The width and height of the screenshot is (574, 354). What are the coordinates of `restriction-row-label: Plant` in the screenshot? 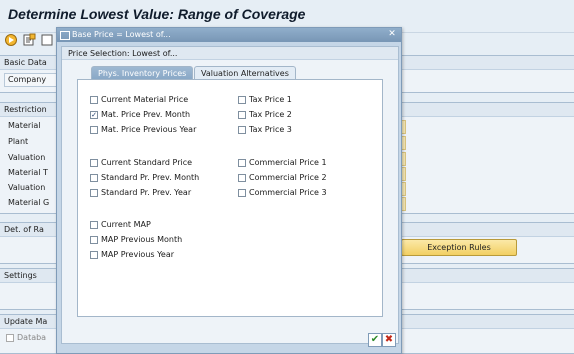 It's located at (18, 141).